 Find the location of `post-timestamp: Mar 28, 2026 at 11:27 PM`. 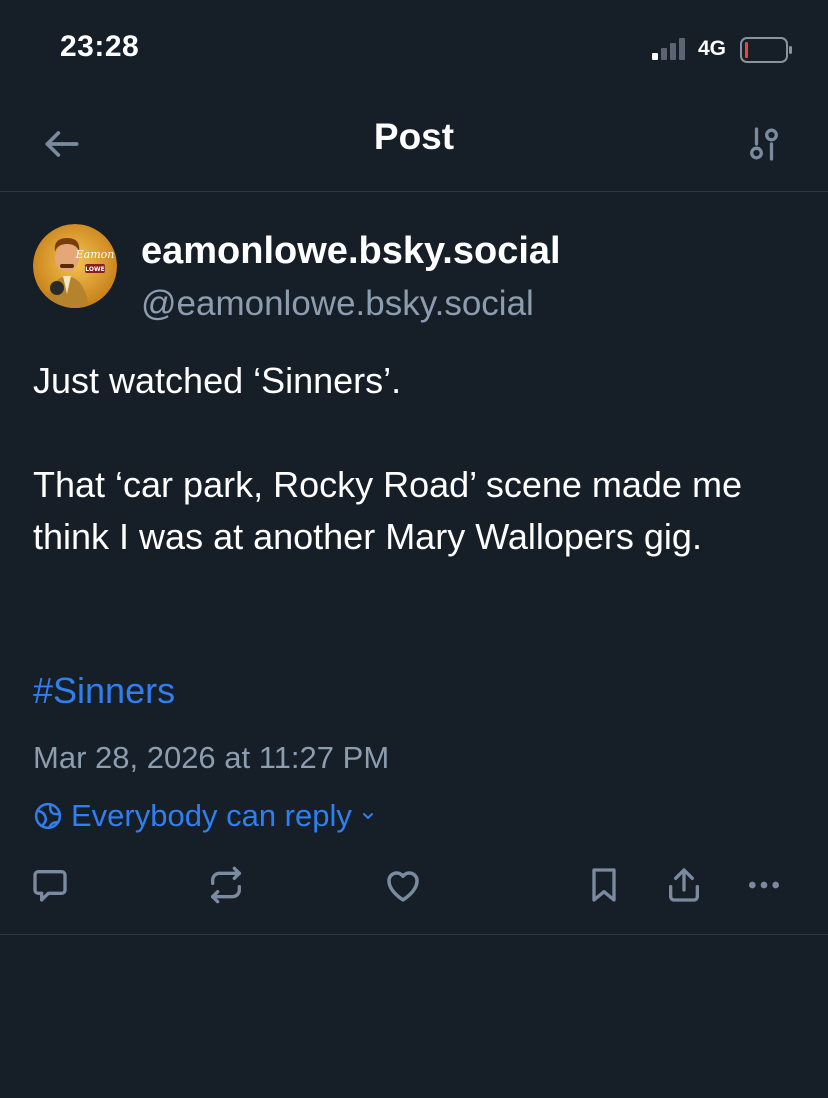

post-timestamp: Mar 28, 2026 at 11:27 PM is located at coordinates (211, 757).